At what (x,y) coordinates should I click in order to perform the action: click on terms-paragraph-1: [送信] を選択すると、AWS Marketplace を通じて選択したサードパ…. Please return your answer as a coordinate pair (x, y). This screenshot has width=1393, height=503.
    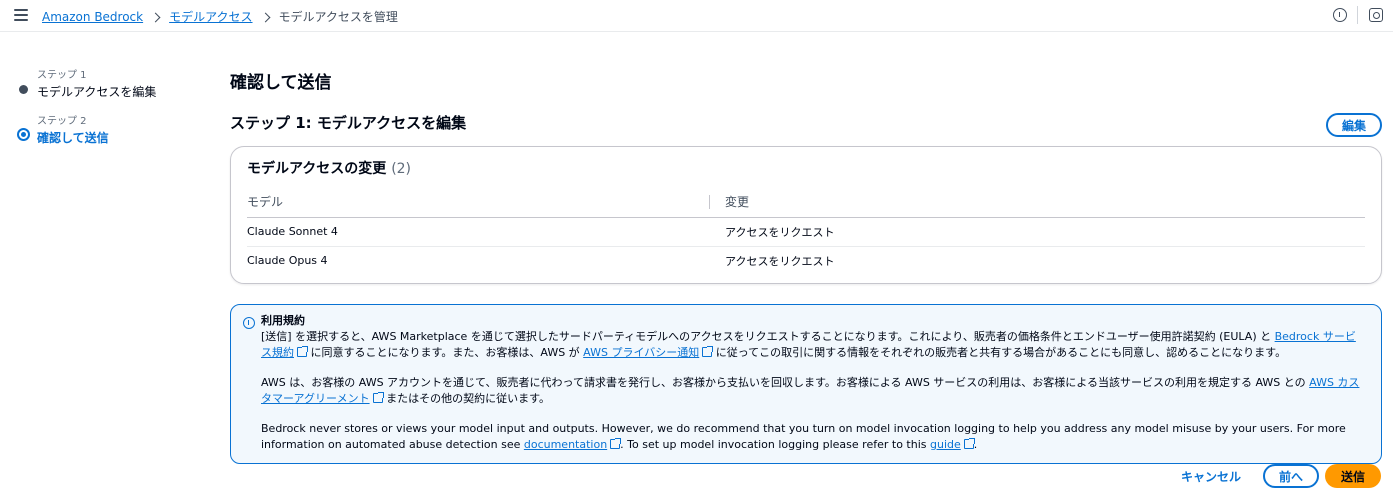
    Looking at the image, I should click on (813, 345).